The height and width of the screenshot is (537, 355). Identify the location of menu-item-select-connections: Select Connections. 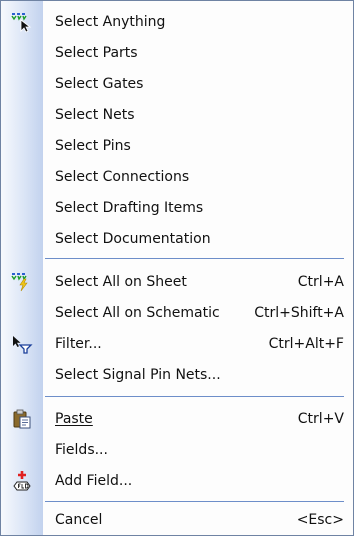
(177, 177).